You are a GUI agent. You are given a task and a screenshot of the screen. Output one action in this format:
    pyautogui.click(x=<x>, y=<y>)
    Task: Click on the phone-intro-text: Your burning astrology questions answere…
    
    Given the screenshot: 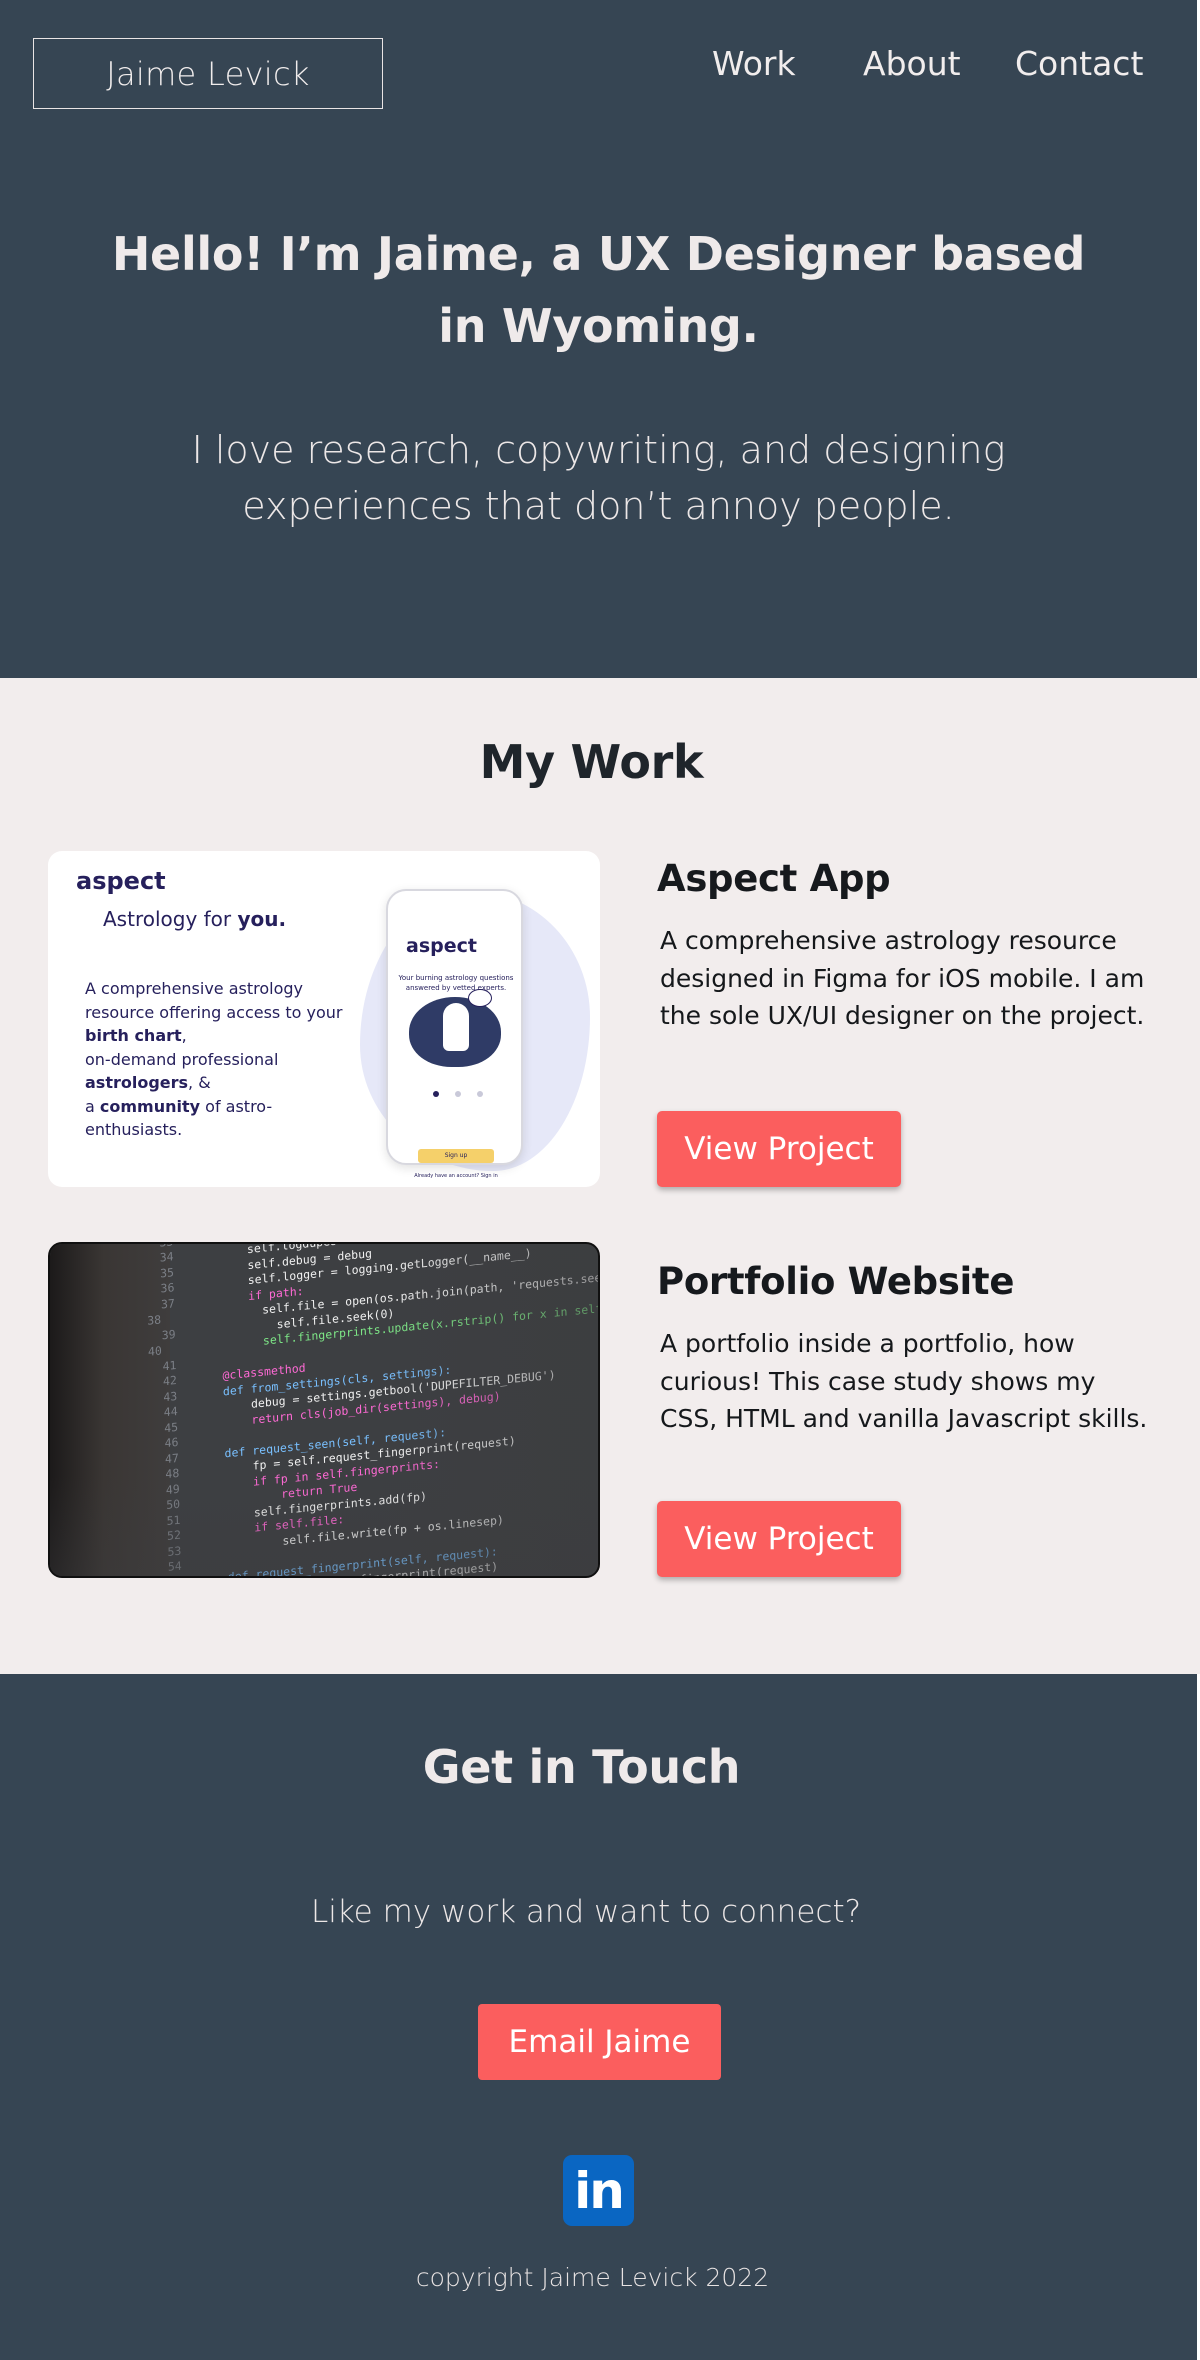 What is the action you would take?
    pyautogui.click(x=456, y=983)
    